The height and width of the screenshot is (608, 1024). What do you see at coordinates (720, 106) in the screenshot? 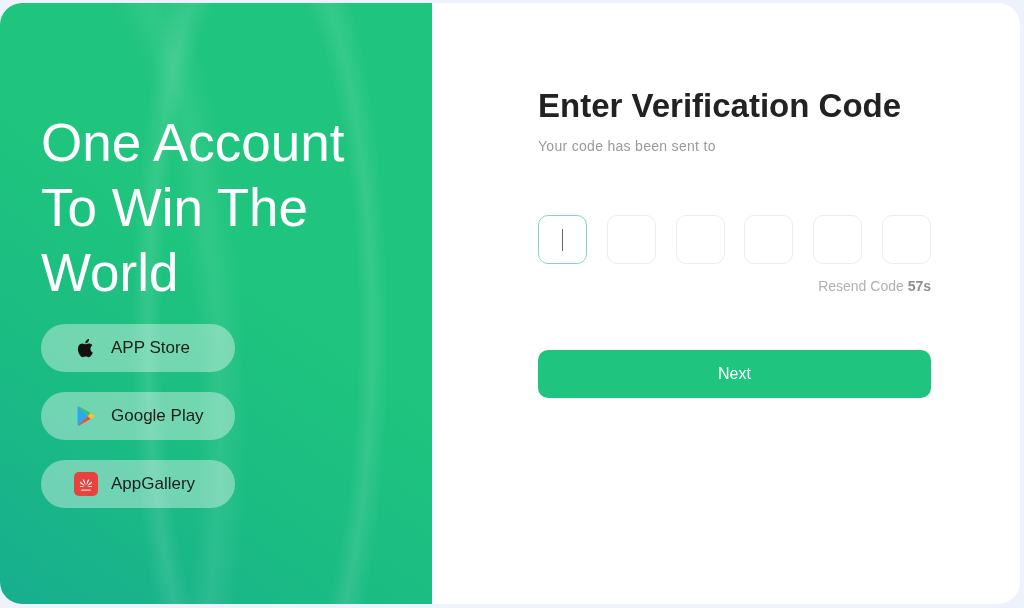
I see `page-title: Enter Verification Code` at bounding box center [720, 106].